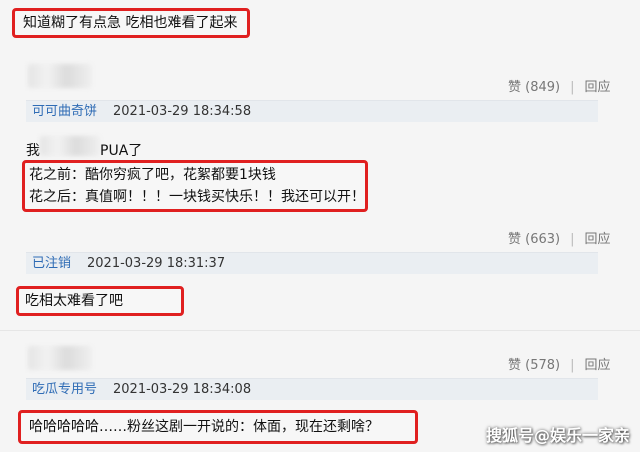 Image resolution: width=640 pixels, height=452 pixels. I want to click on comment-actions: 赞 (578) | 回应, so click(559, 363).